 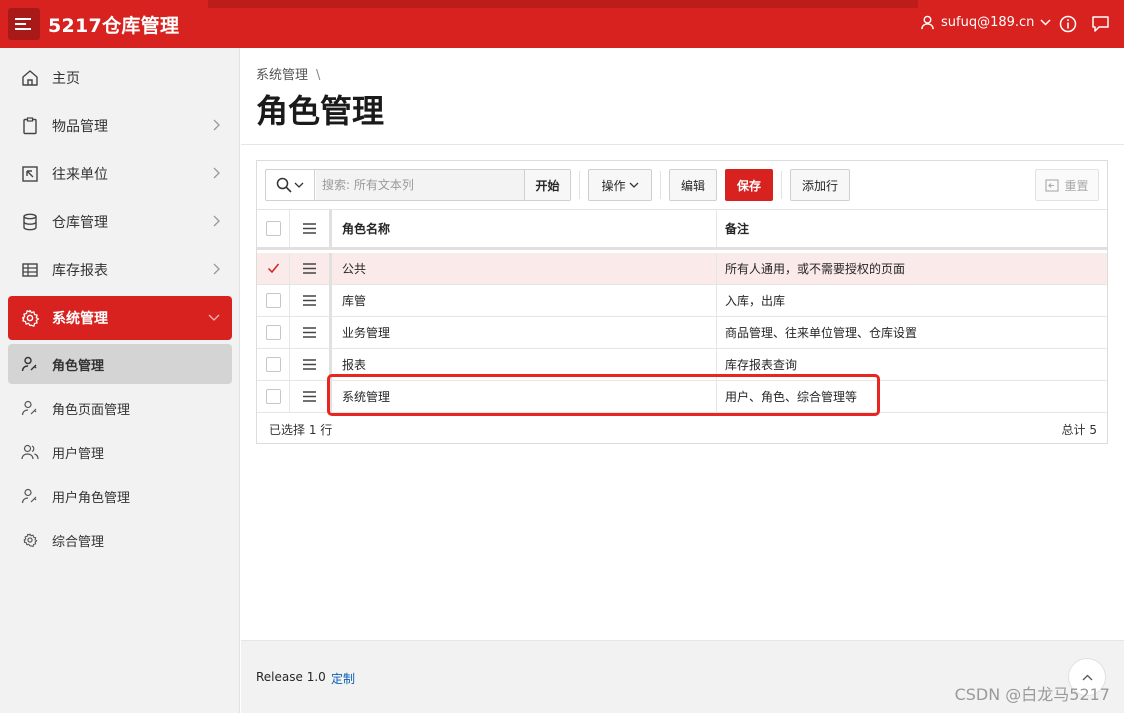 I want to click on header-overlay-strip, so click(x=563, y=4).